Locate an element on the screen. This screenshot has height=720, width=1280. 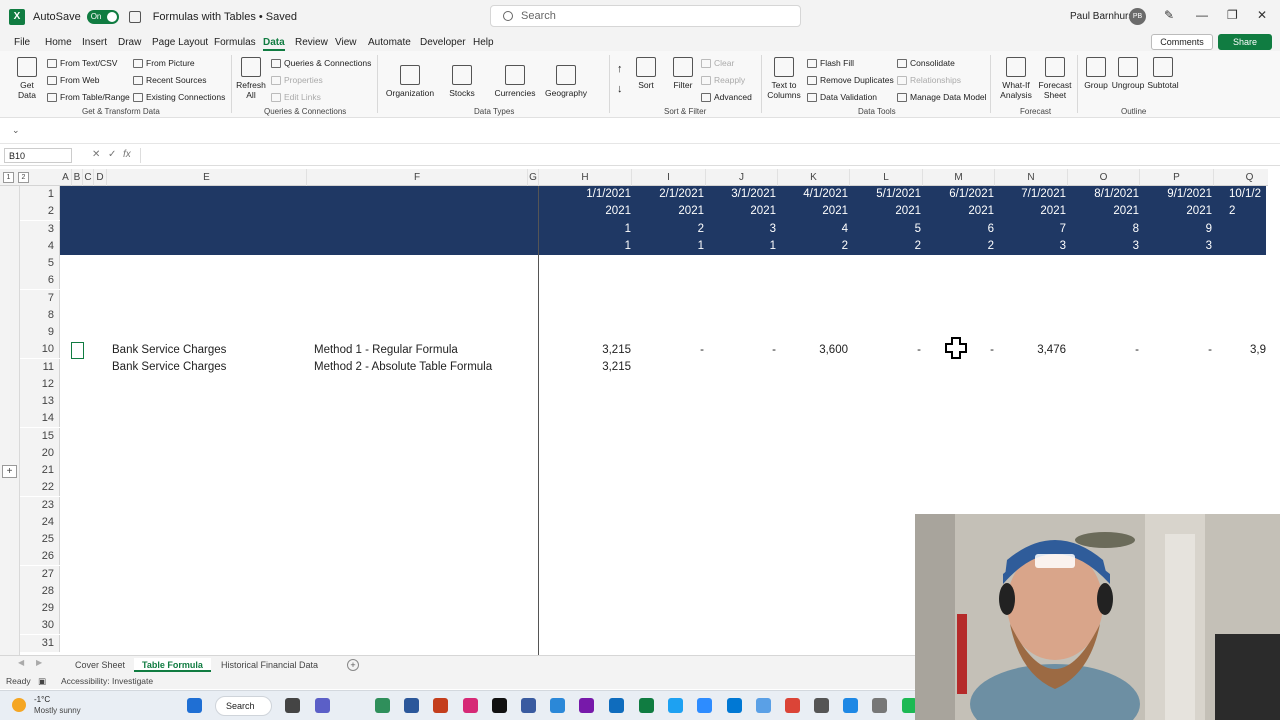
outlook-icon is located at coordinates (616, 705).